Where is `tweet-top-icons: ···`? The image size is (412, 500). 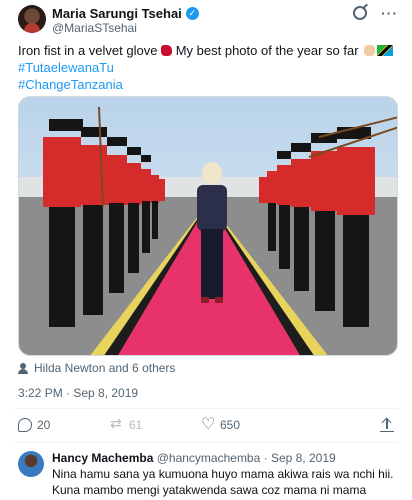 tweet-top-icons: ··· is located at coordinates (375, 13).